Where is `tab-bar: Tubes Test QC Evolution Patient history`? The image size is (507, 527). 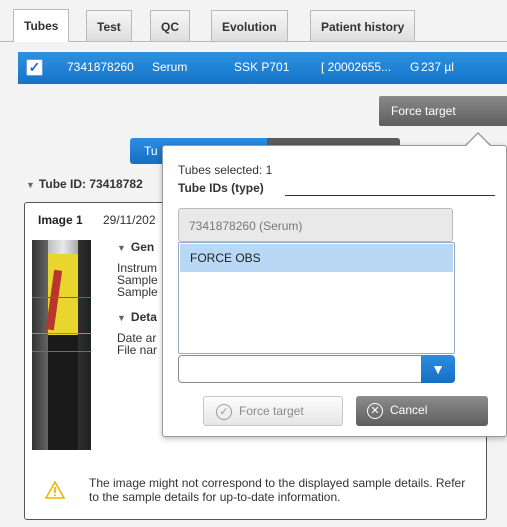
tab-bar: Tubes Test QC Evolution Patient history is located at coordinates (253, 22).